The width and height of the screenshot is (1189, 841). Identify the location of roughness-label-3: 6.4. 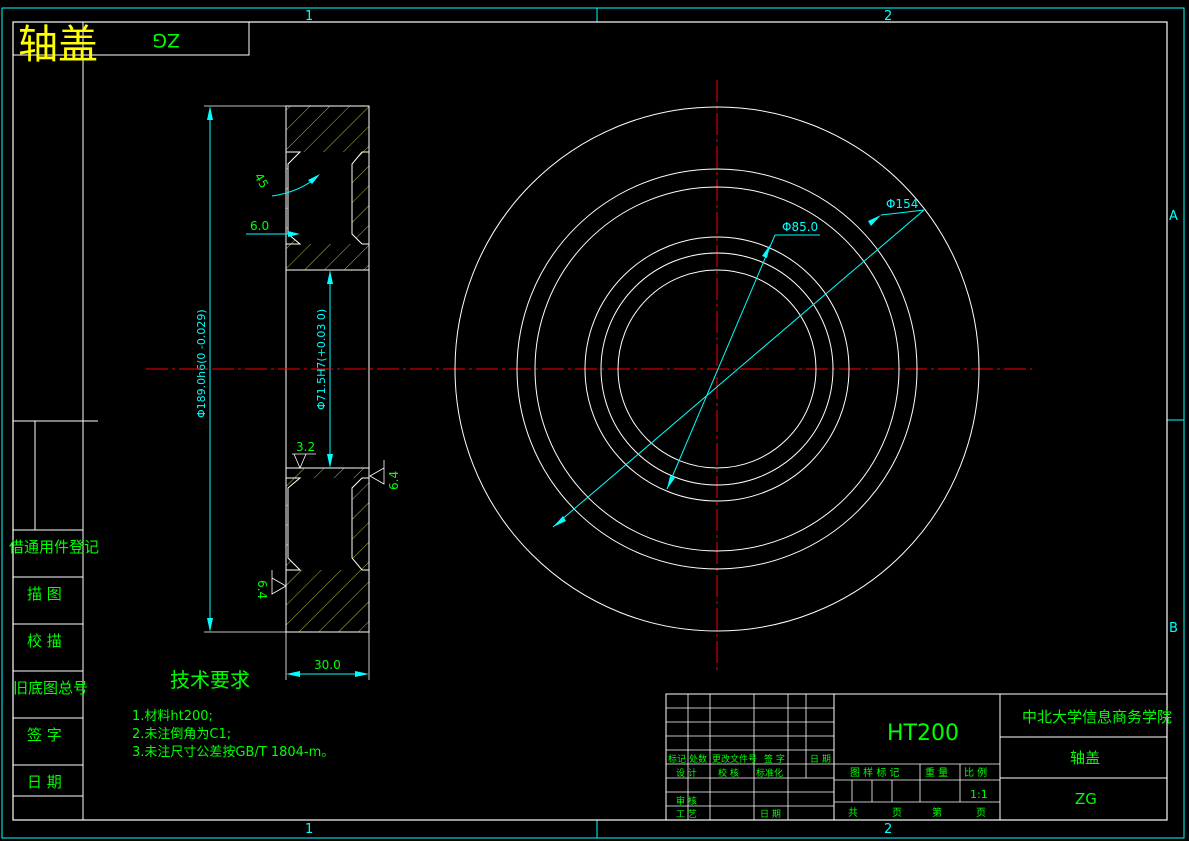
(262, 589).